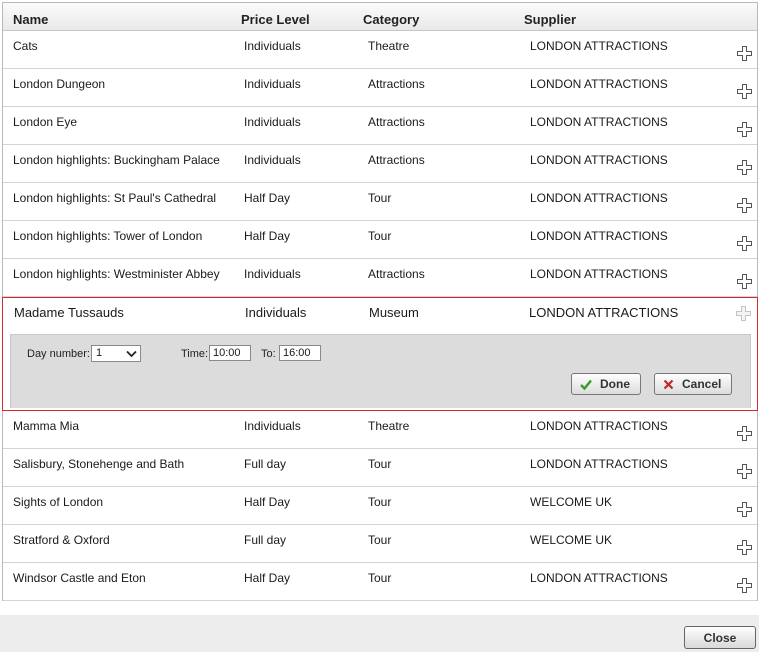 The height and width of the screenshot is (652, 759). Describe the element at coordinates (69, 312) in the screenshot. I see `row-name: Madame Tussauds` at that location.